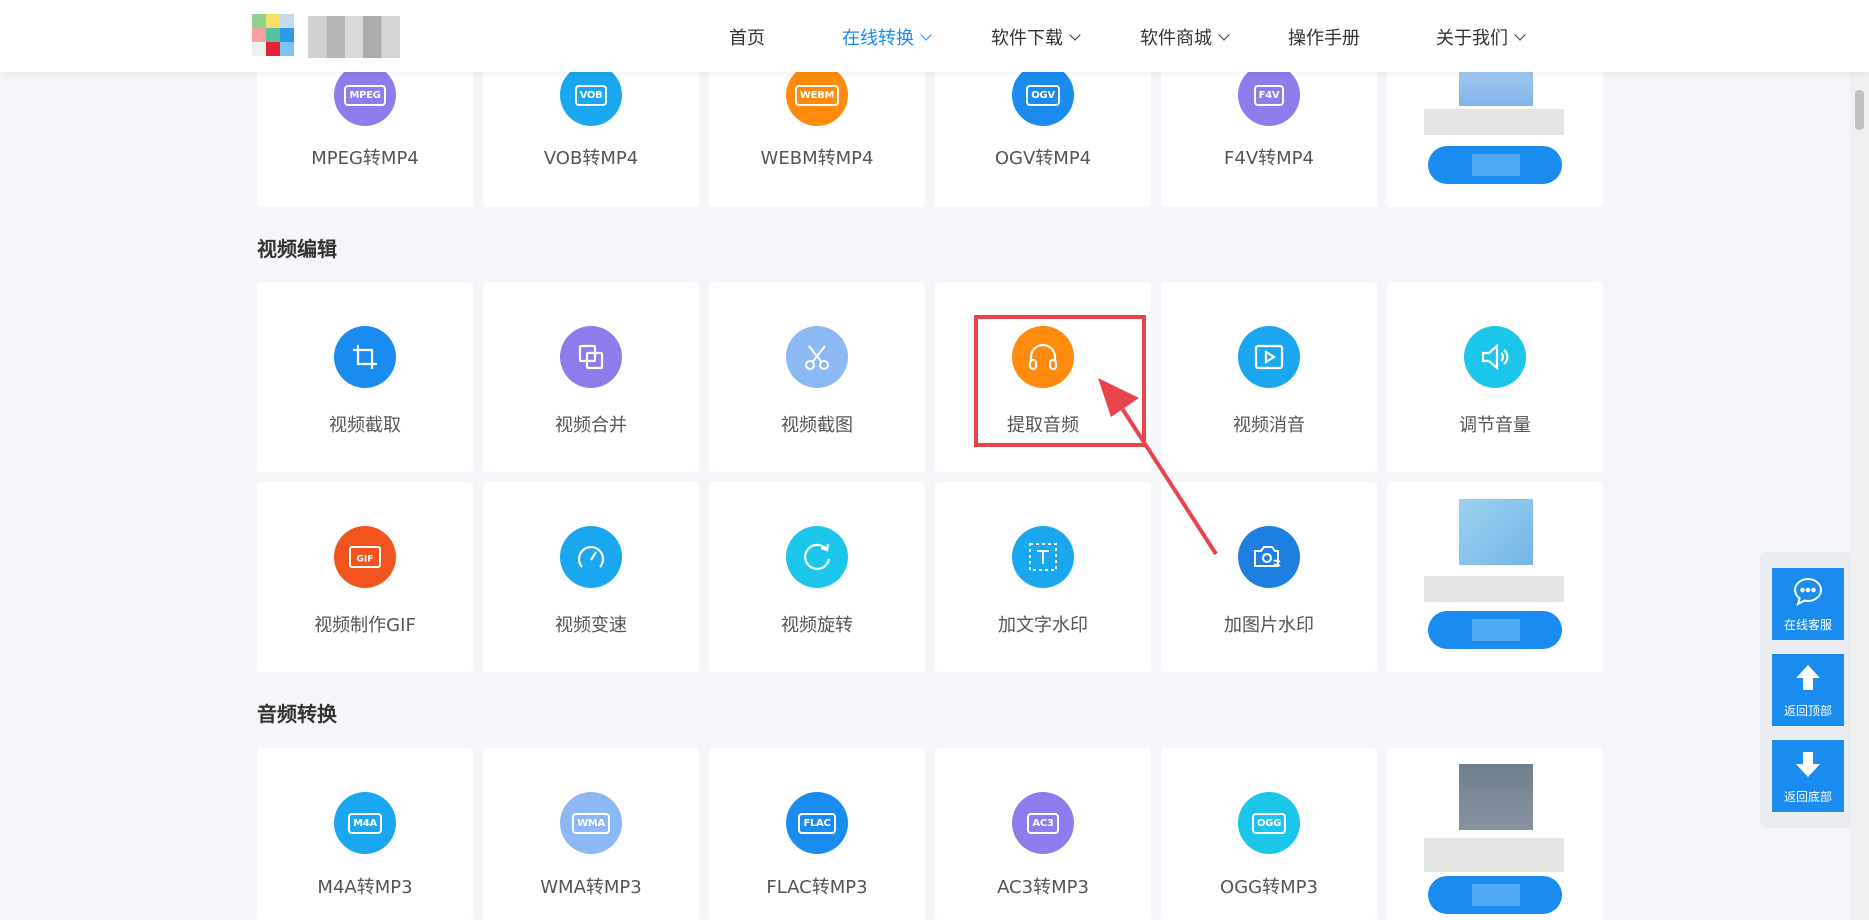 The width and height of the screenshot is (1869, 920). I want to click on badge-text: VOB, so click(591, 95).